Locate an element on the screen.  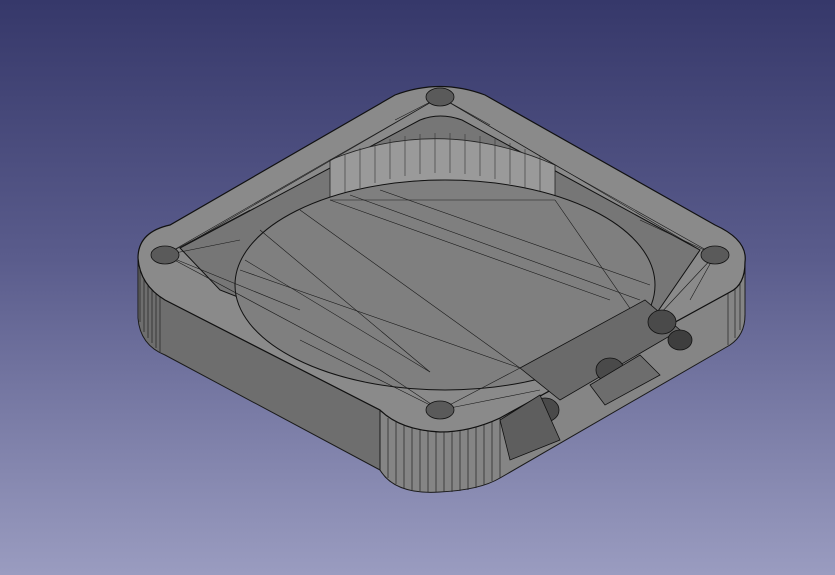
left-corner-hole is located at coordinates (165, 255).